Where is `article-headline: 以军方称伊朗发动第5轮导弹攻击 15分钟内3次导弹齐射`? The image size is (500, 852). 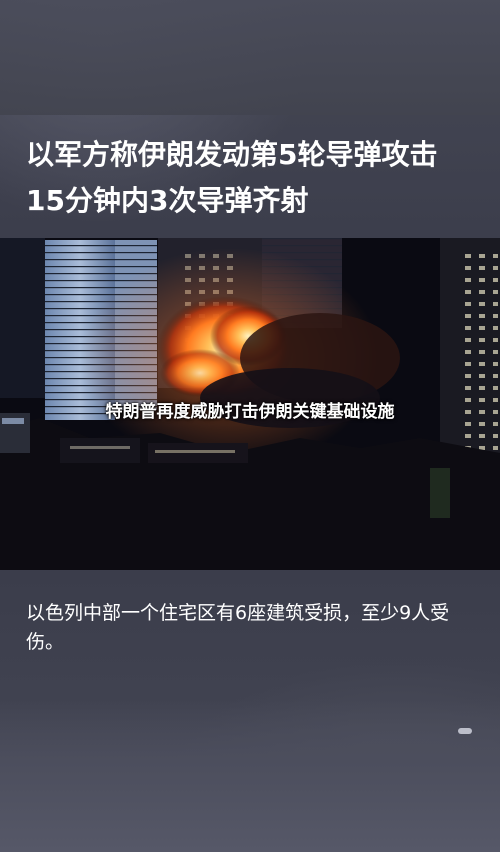 article-headline: 以军方称伊朗发动第5轮导弹攻击 15分钟内3次导弹齐射 is located at coordinates (232, 177).